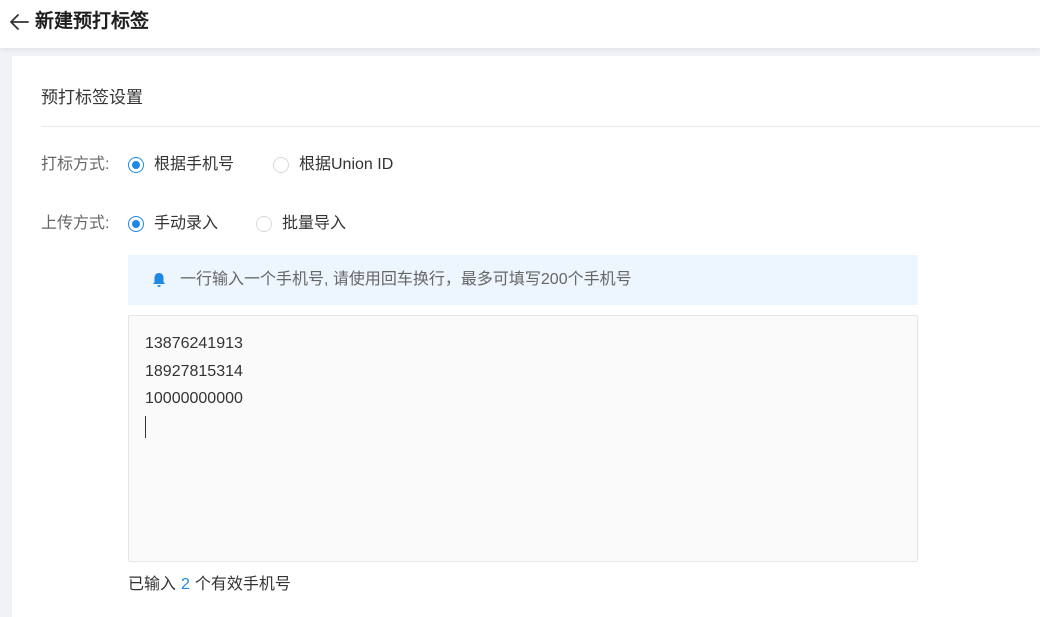 Image resolution: width=1040 pixels, height=617 pixels. Describe the element at coordinates (185, 584) in the screenshot. I see `valid-count: 2` at that location.